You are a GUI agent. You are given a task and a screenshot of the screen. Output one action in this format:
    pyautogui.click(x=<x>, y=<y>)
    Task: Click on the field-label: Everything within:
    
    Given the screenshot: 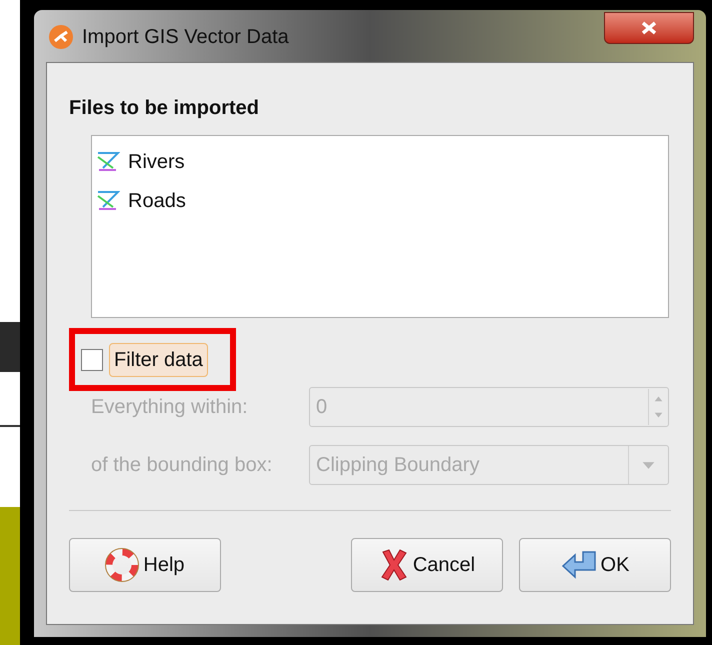 What is the action you would take?
    pyautogui.click(x=170, y=407)
    